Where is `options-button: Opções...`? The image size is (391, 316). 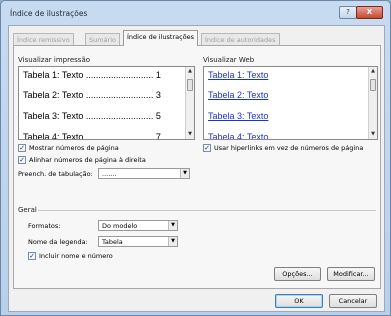 options-button: Opções... is located at coordinates (297, 274).